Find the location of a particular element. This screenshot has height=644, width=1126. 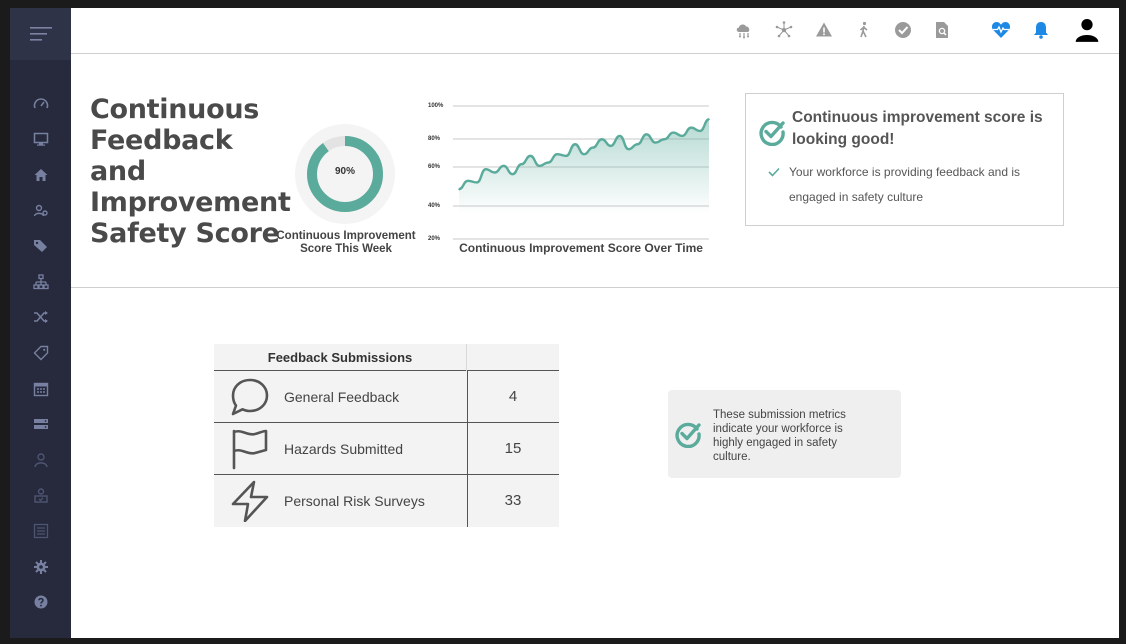

top-bar is located at coordinates (595, 31).